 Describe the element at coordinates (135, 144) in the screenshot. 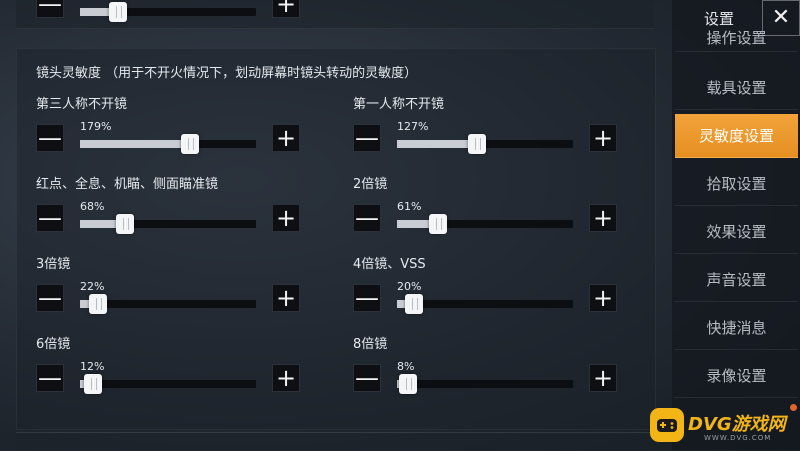

I see `third-person-no-scope-slider-fill` at that location.